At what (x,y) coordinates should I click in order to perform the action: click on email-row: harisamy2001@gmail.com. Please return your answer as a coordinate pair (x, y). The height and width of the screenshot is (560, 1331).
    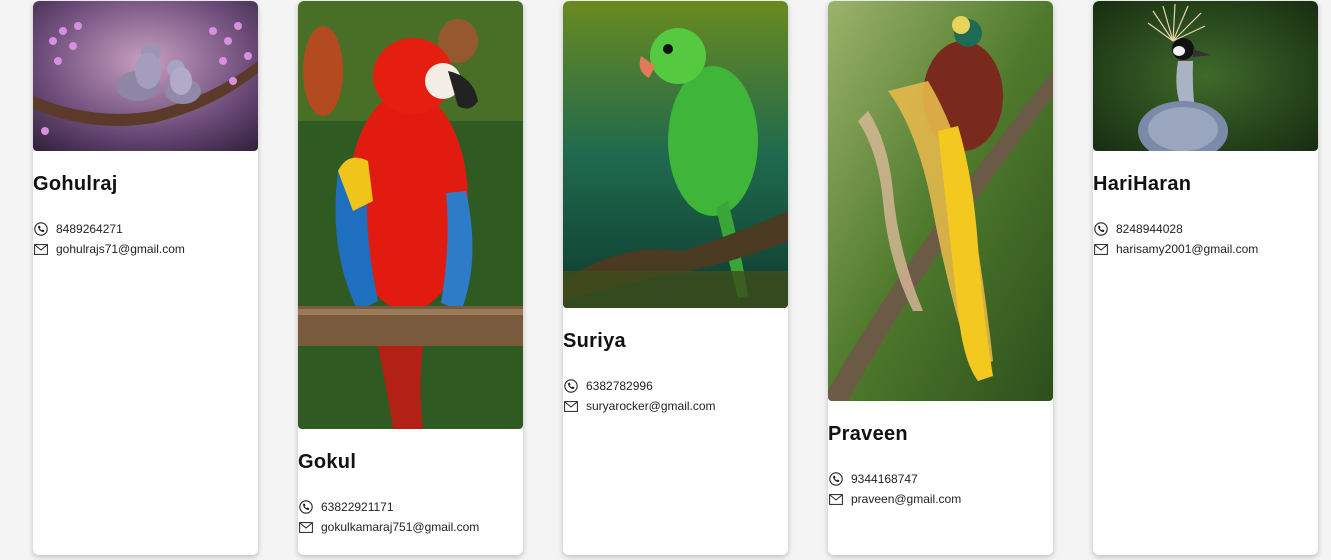
    Looking at the image, I should click on (1205, 249).